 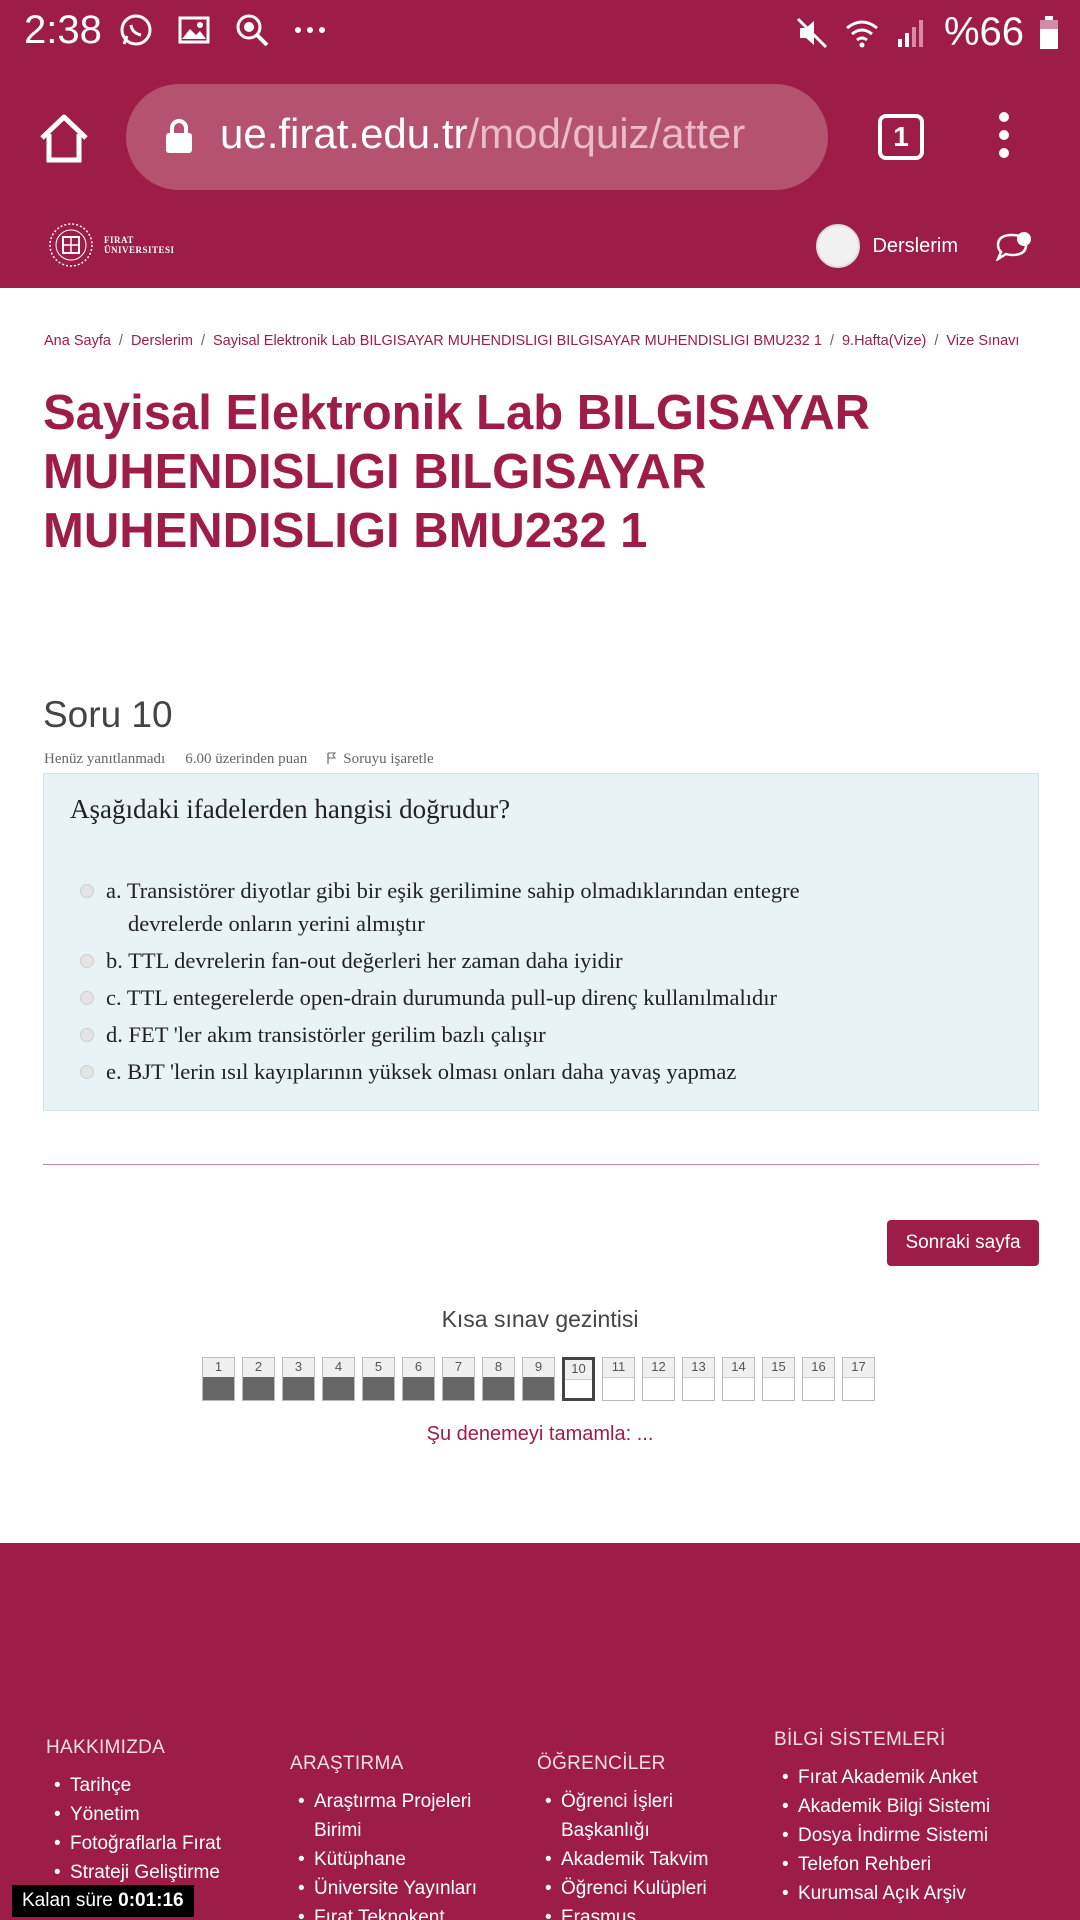 I want to click on quiz-nav-button-12: 12, so click(x=658, y=1379).